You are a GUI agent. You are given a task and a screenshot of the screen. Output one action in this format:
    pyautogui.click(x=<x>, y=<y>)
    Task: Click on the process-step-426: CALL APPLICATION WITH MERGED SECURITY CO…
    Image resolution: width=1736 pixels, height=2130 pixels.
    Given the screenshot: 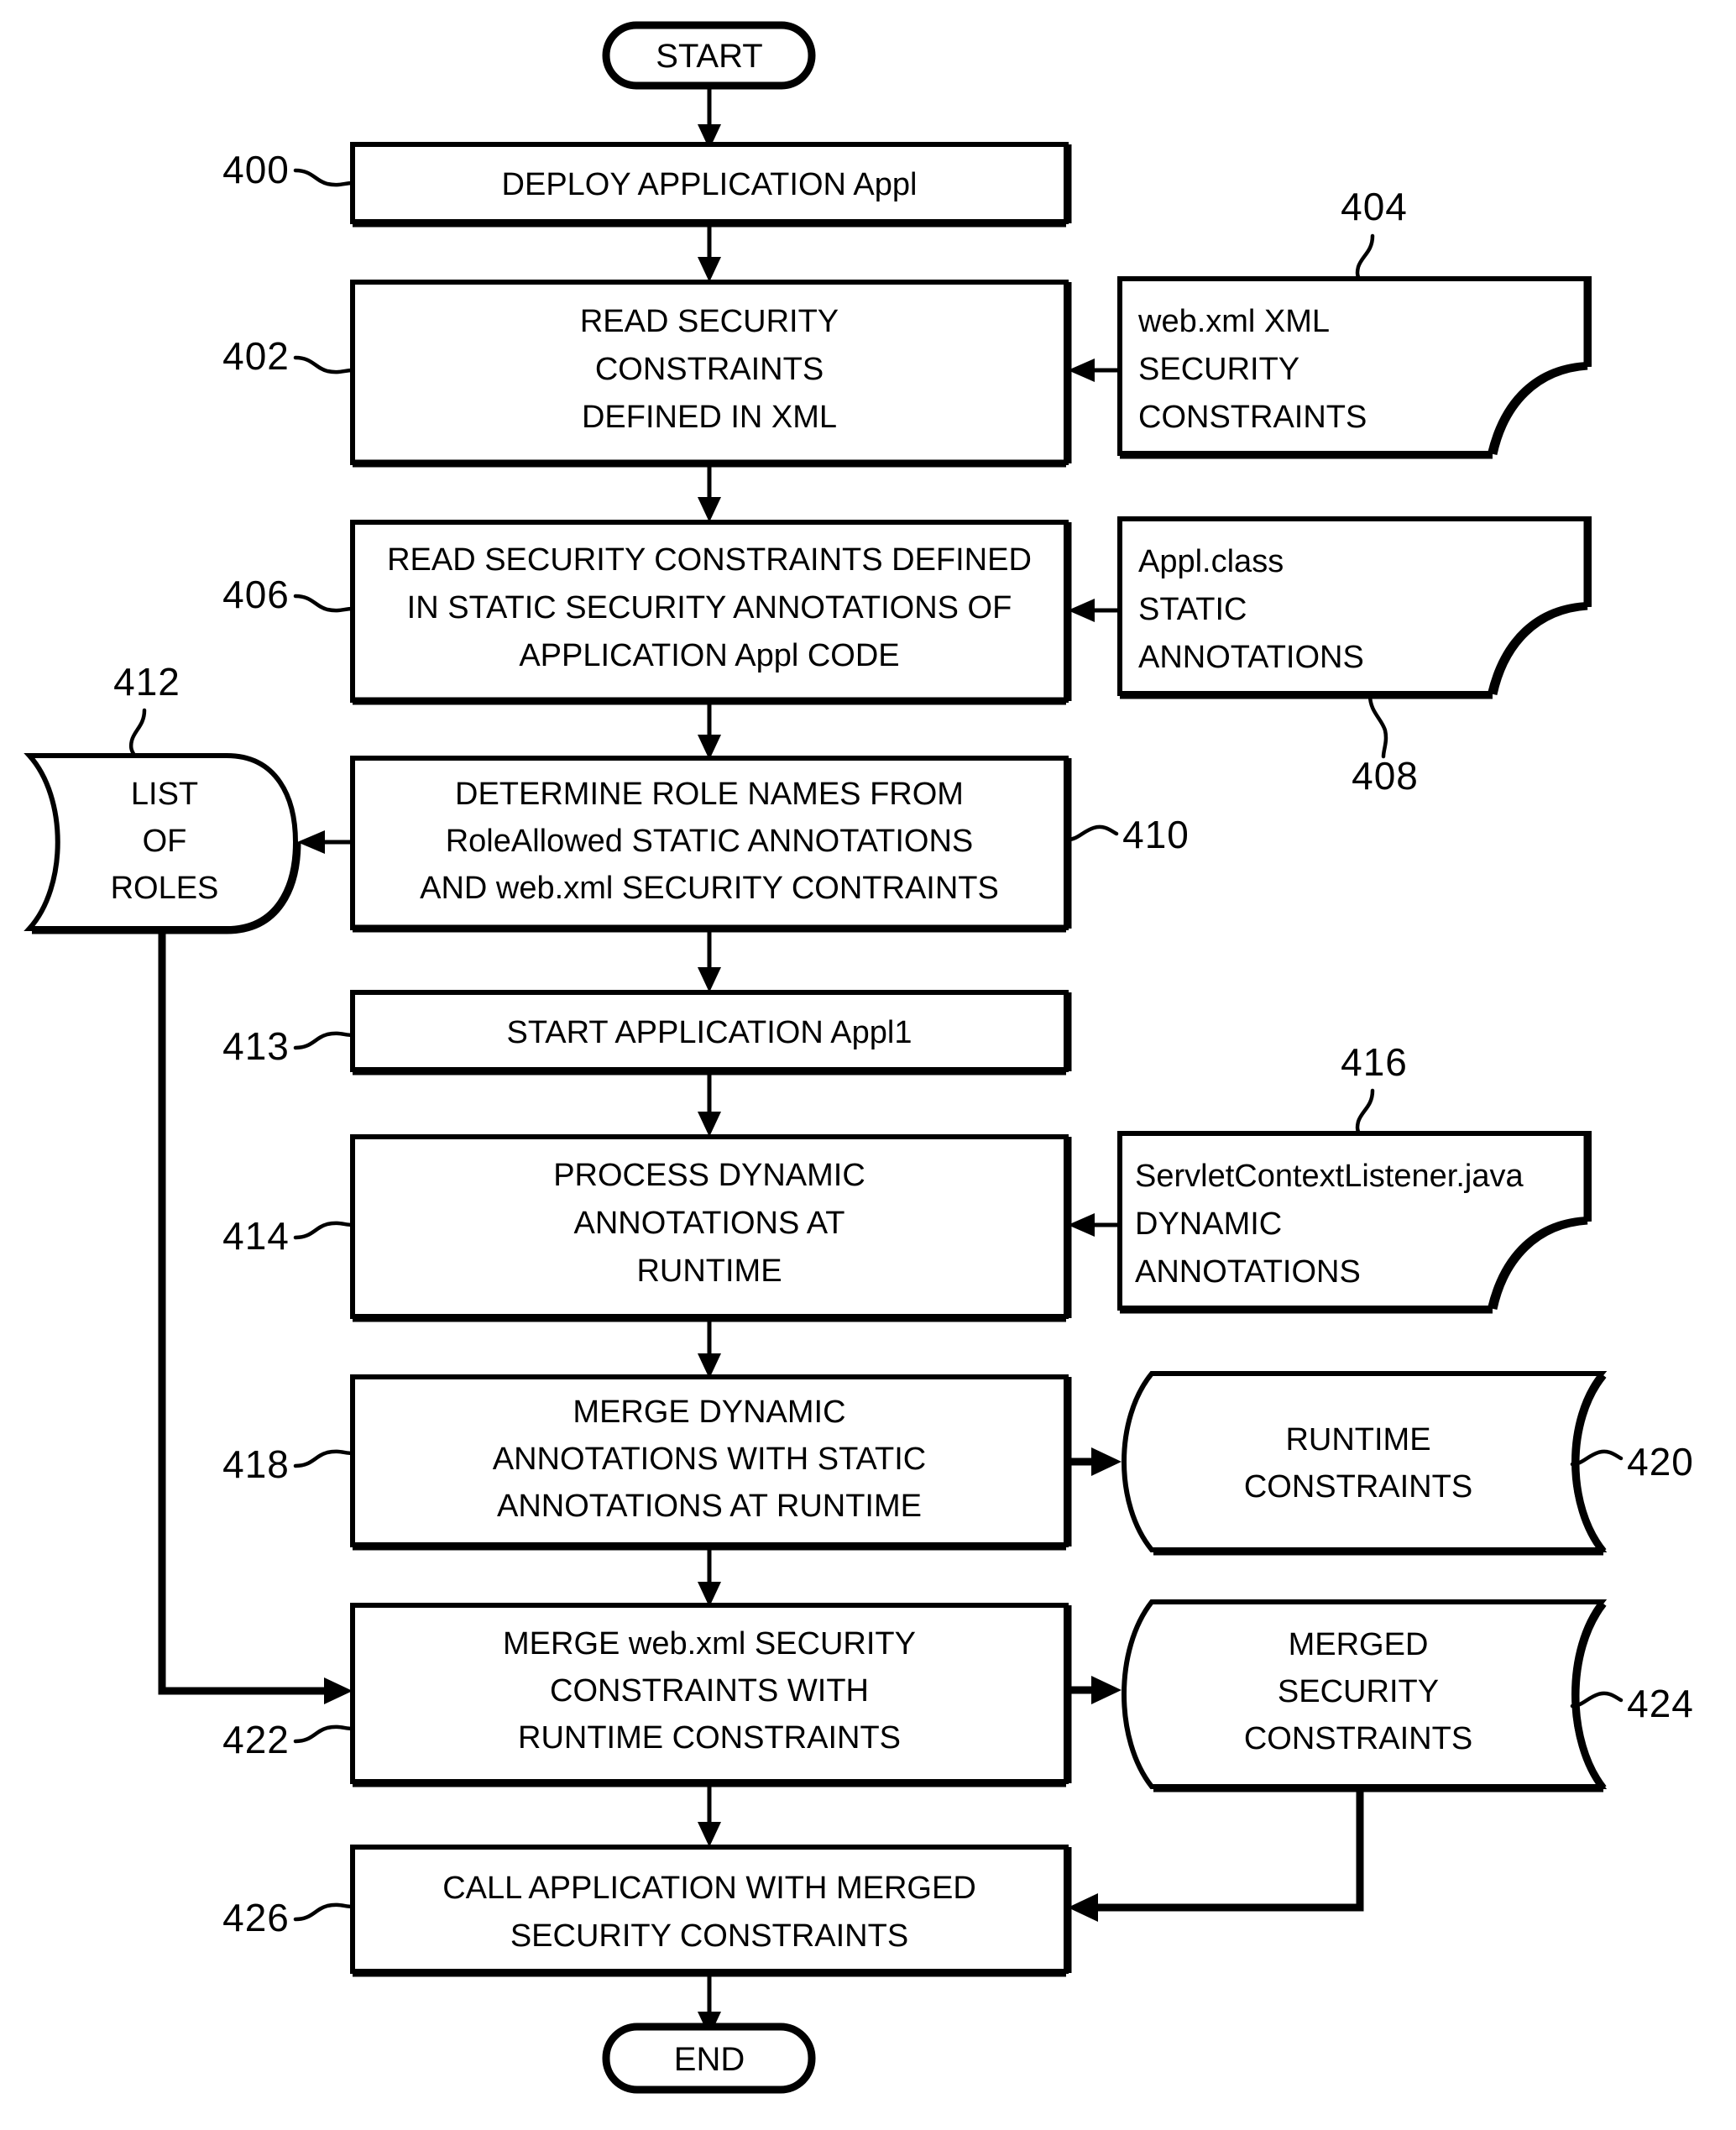 What is the action you would take?
    pyautogui.click(x=711, y=1911)
    